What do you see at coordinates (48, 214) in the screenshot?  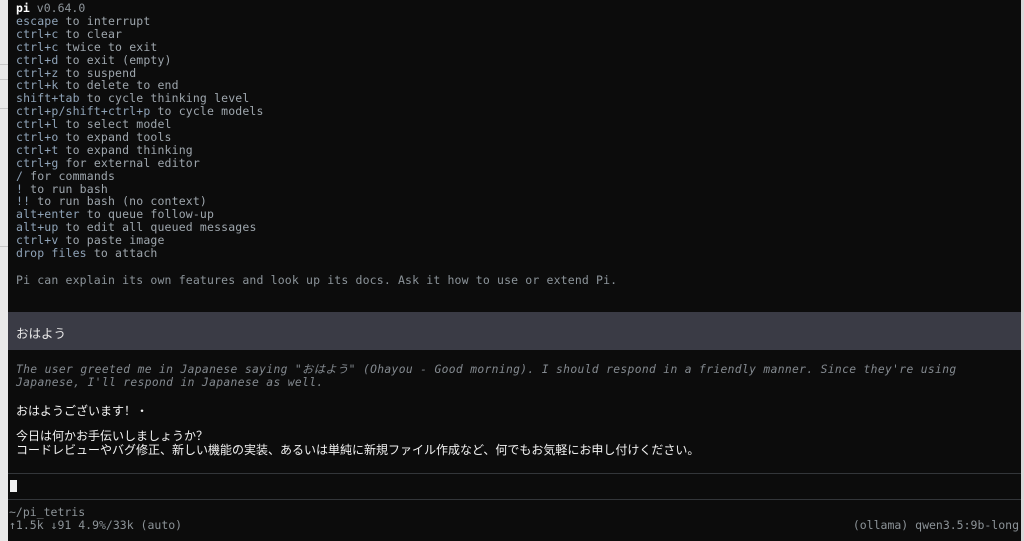 I see `shortcut-key: alt+enter` at bounding box center [48, 214].